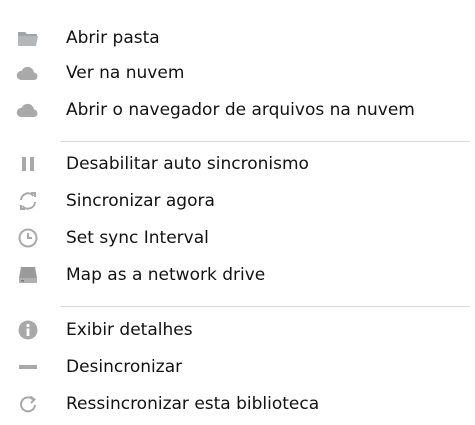  What do you see at coordinates (125, 73) in the screenshot?
I see `menu-item-label: Ver na nuvem` at bounding box center [125, 73].